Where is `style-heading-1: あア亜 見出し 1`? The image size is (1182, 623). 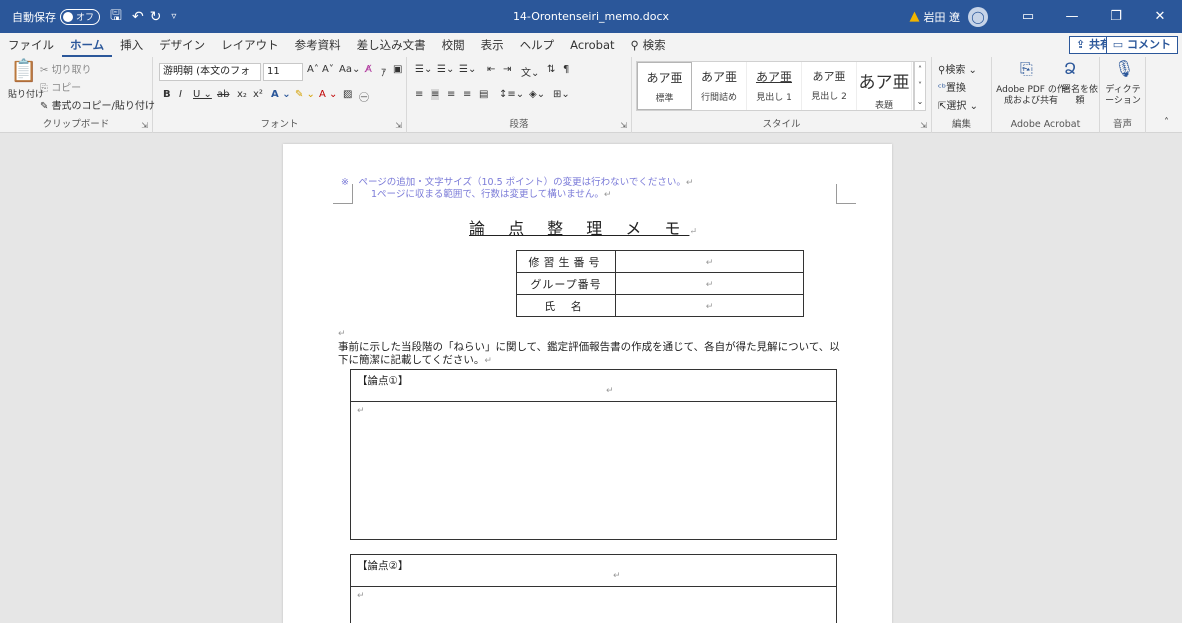
style-heading-1: あア亜 見出し 1 is located at coordinates (774, 86).